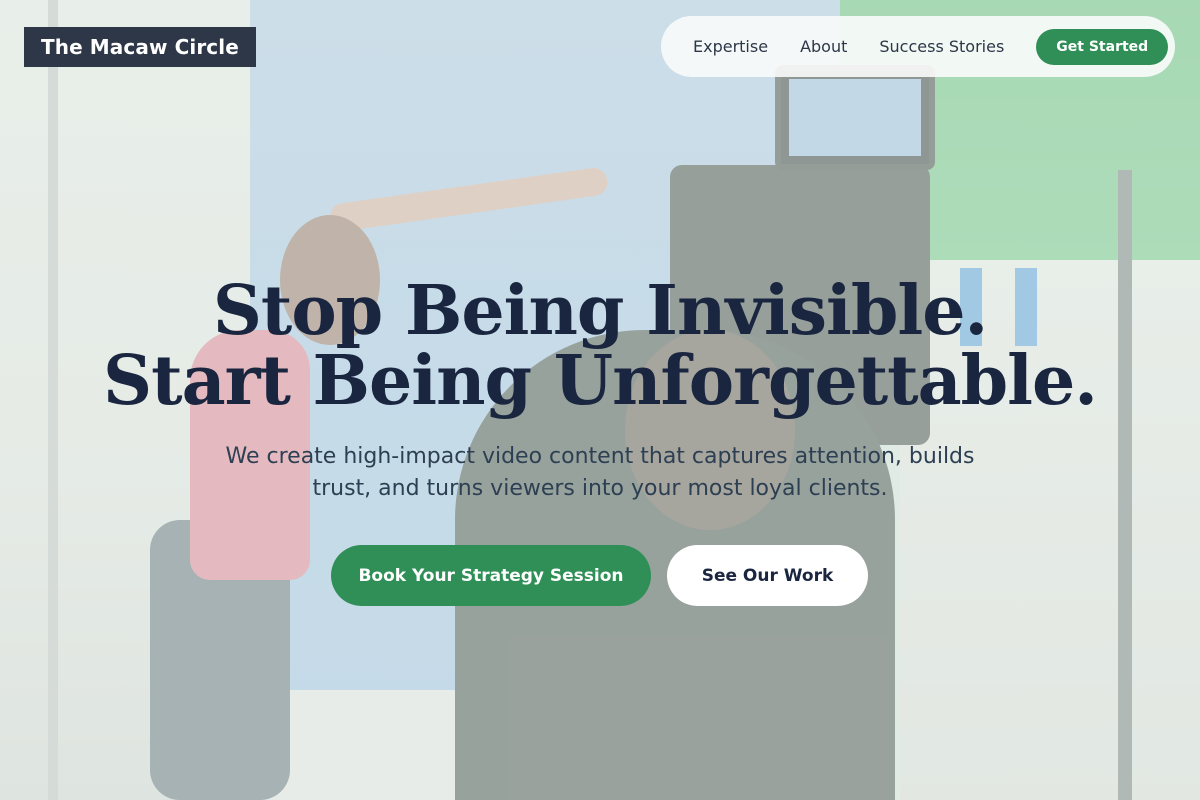 The image size is (1200, 800). I want to click on book-strategy-session-button: Book Your Strategy Session, so click(491, 575).